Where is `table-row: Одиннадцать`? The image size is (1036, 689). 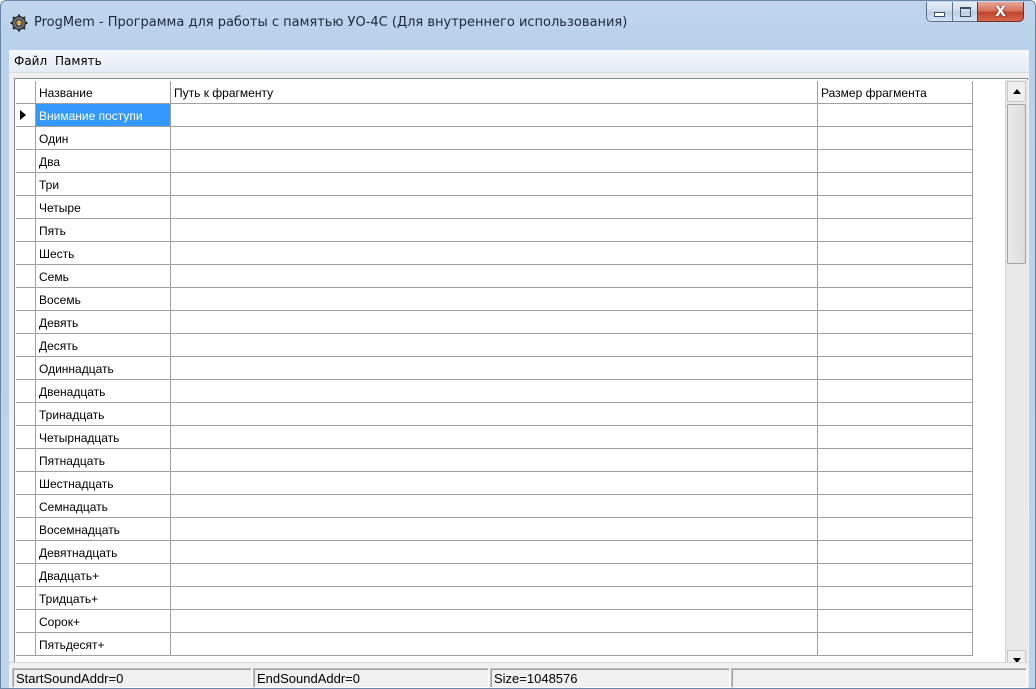 table-row: Одиннадцать is located at coordinates (495, 368).